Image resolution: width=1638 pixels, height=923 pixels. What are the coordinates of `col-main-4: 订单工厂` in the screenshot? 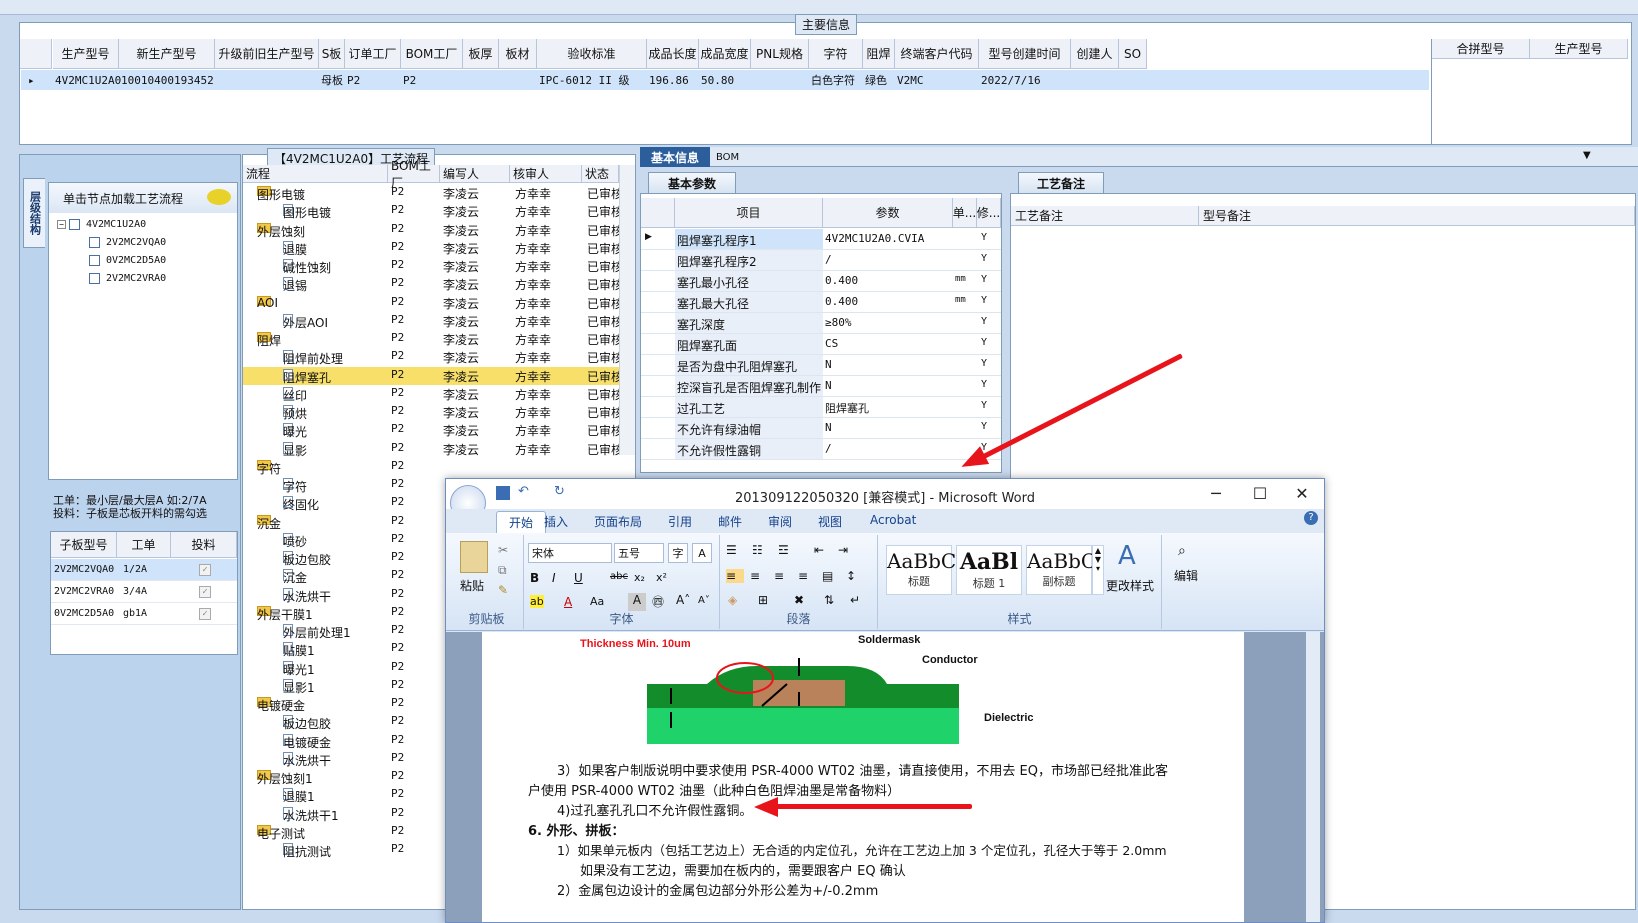 It's located at (373, 54).